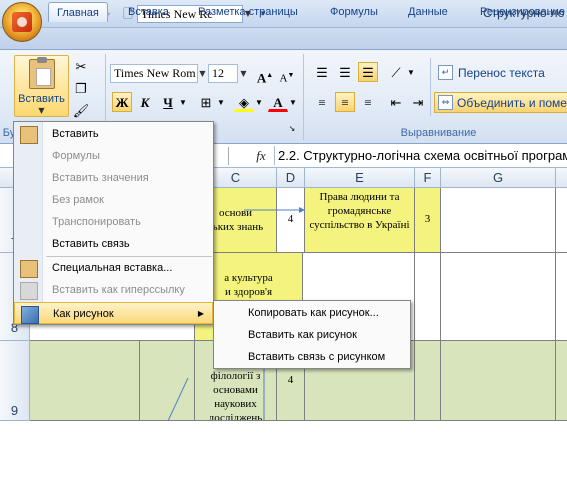 The height and width of the screenshot is (481, 567). I want to click on menu-item-label: Вставить связь, so click(91, 244).